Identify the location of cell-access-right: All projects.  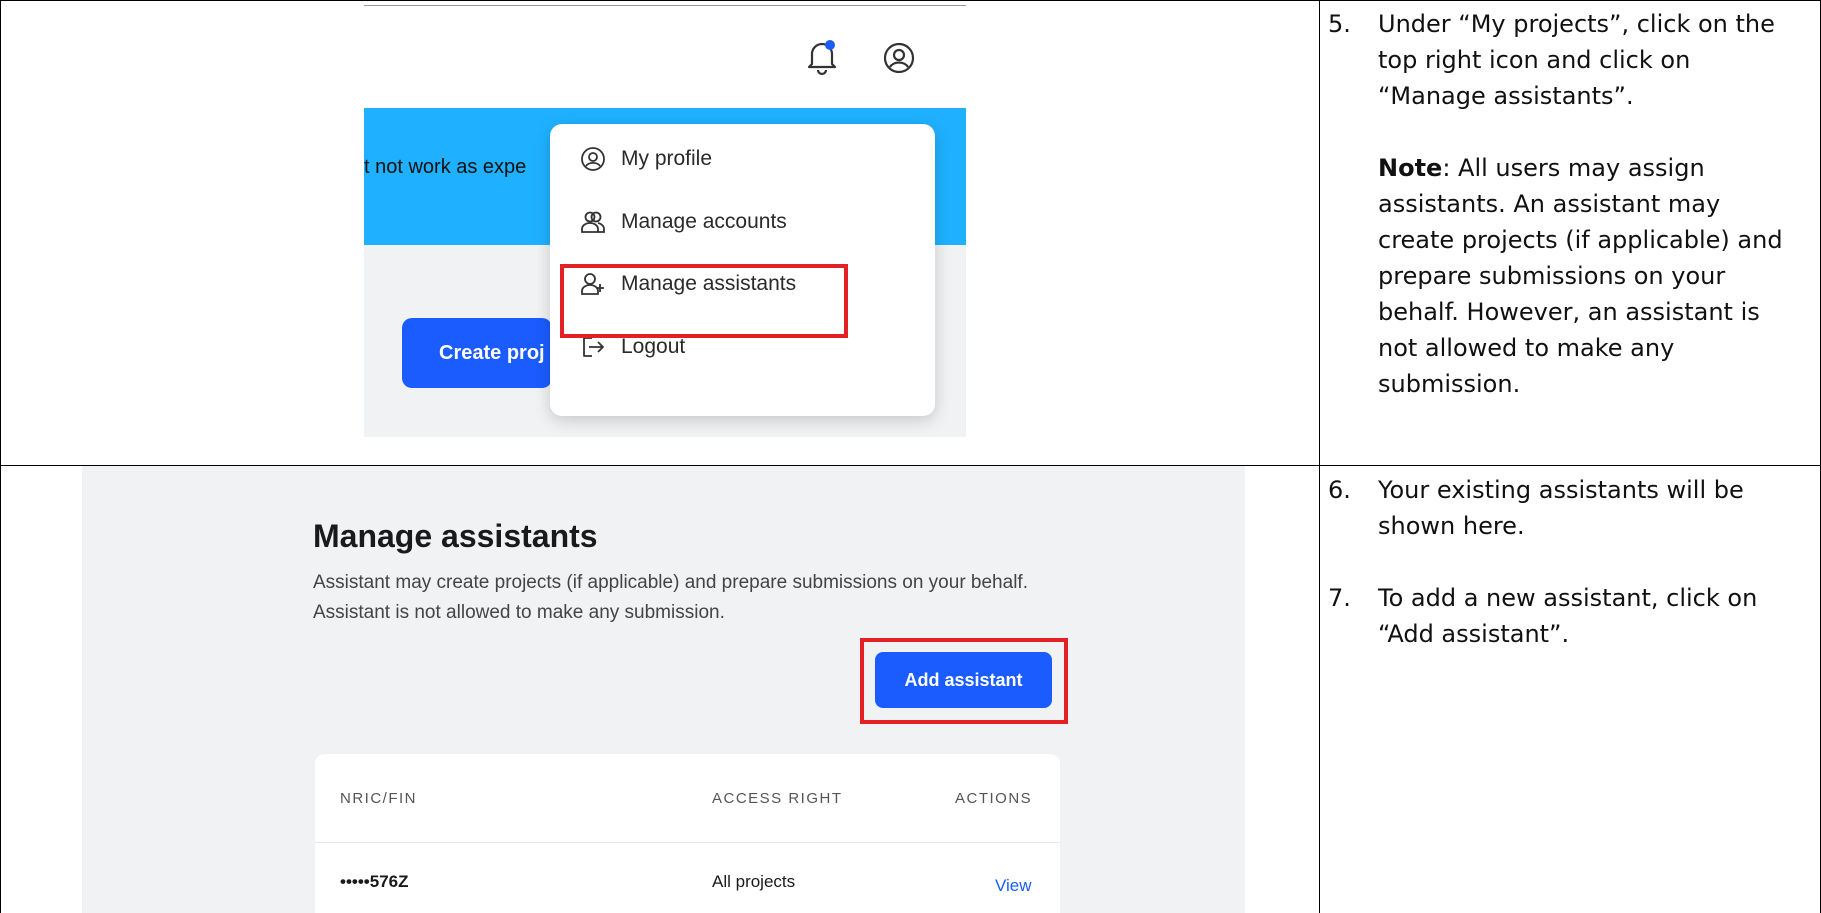
(754, 881).